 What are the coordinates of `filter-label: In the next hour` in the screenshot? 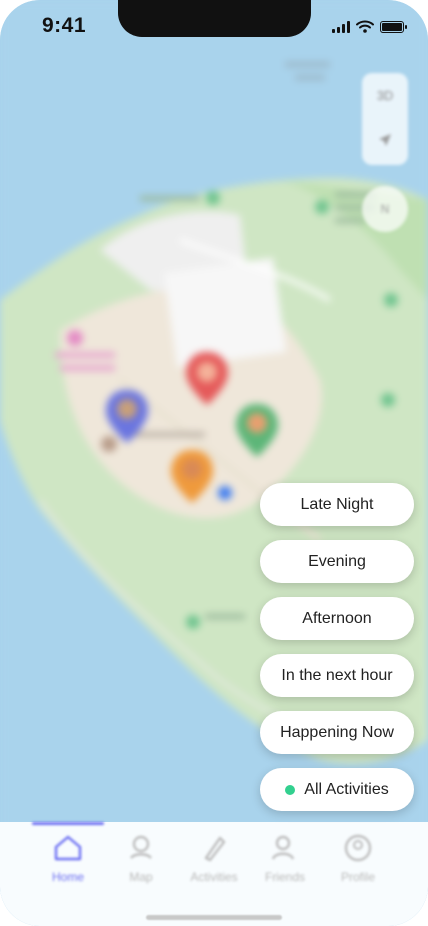 It's located at (337, 675).